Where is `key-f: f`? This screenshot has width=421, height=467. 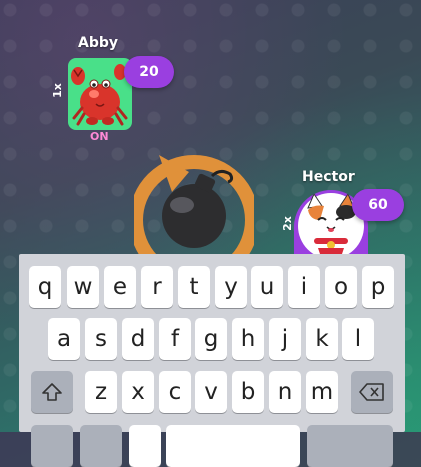
key-f: f is located at coordinates (175, 339).